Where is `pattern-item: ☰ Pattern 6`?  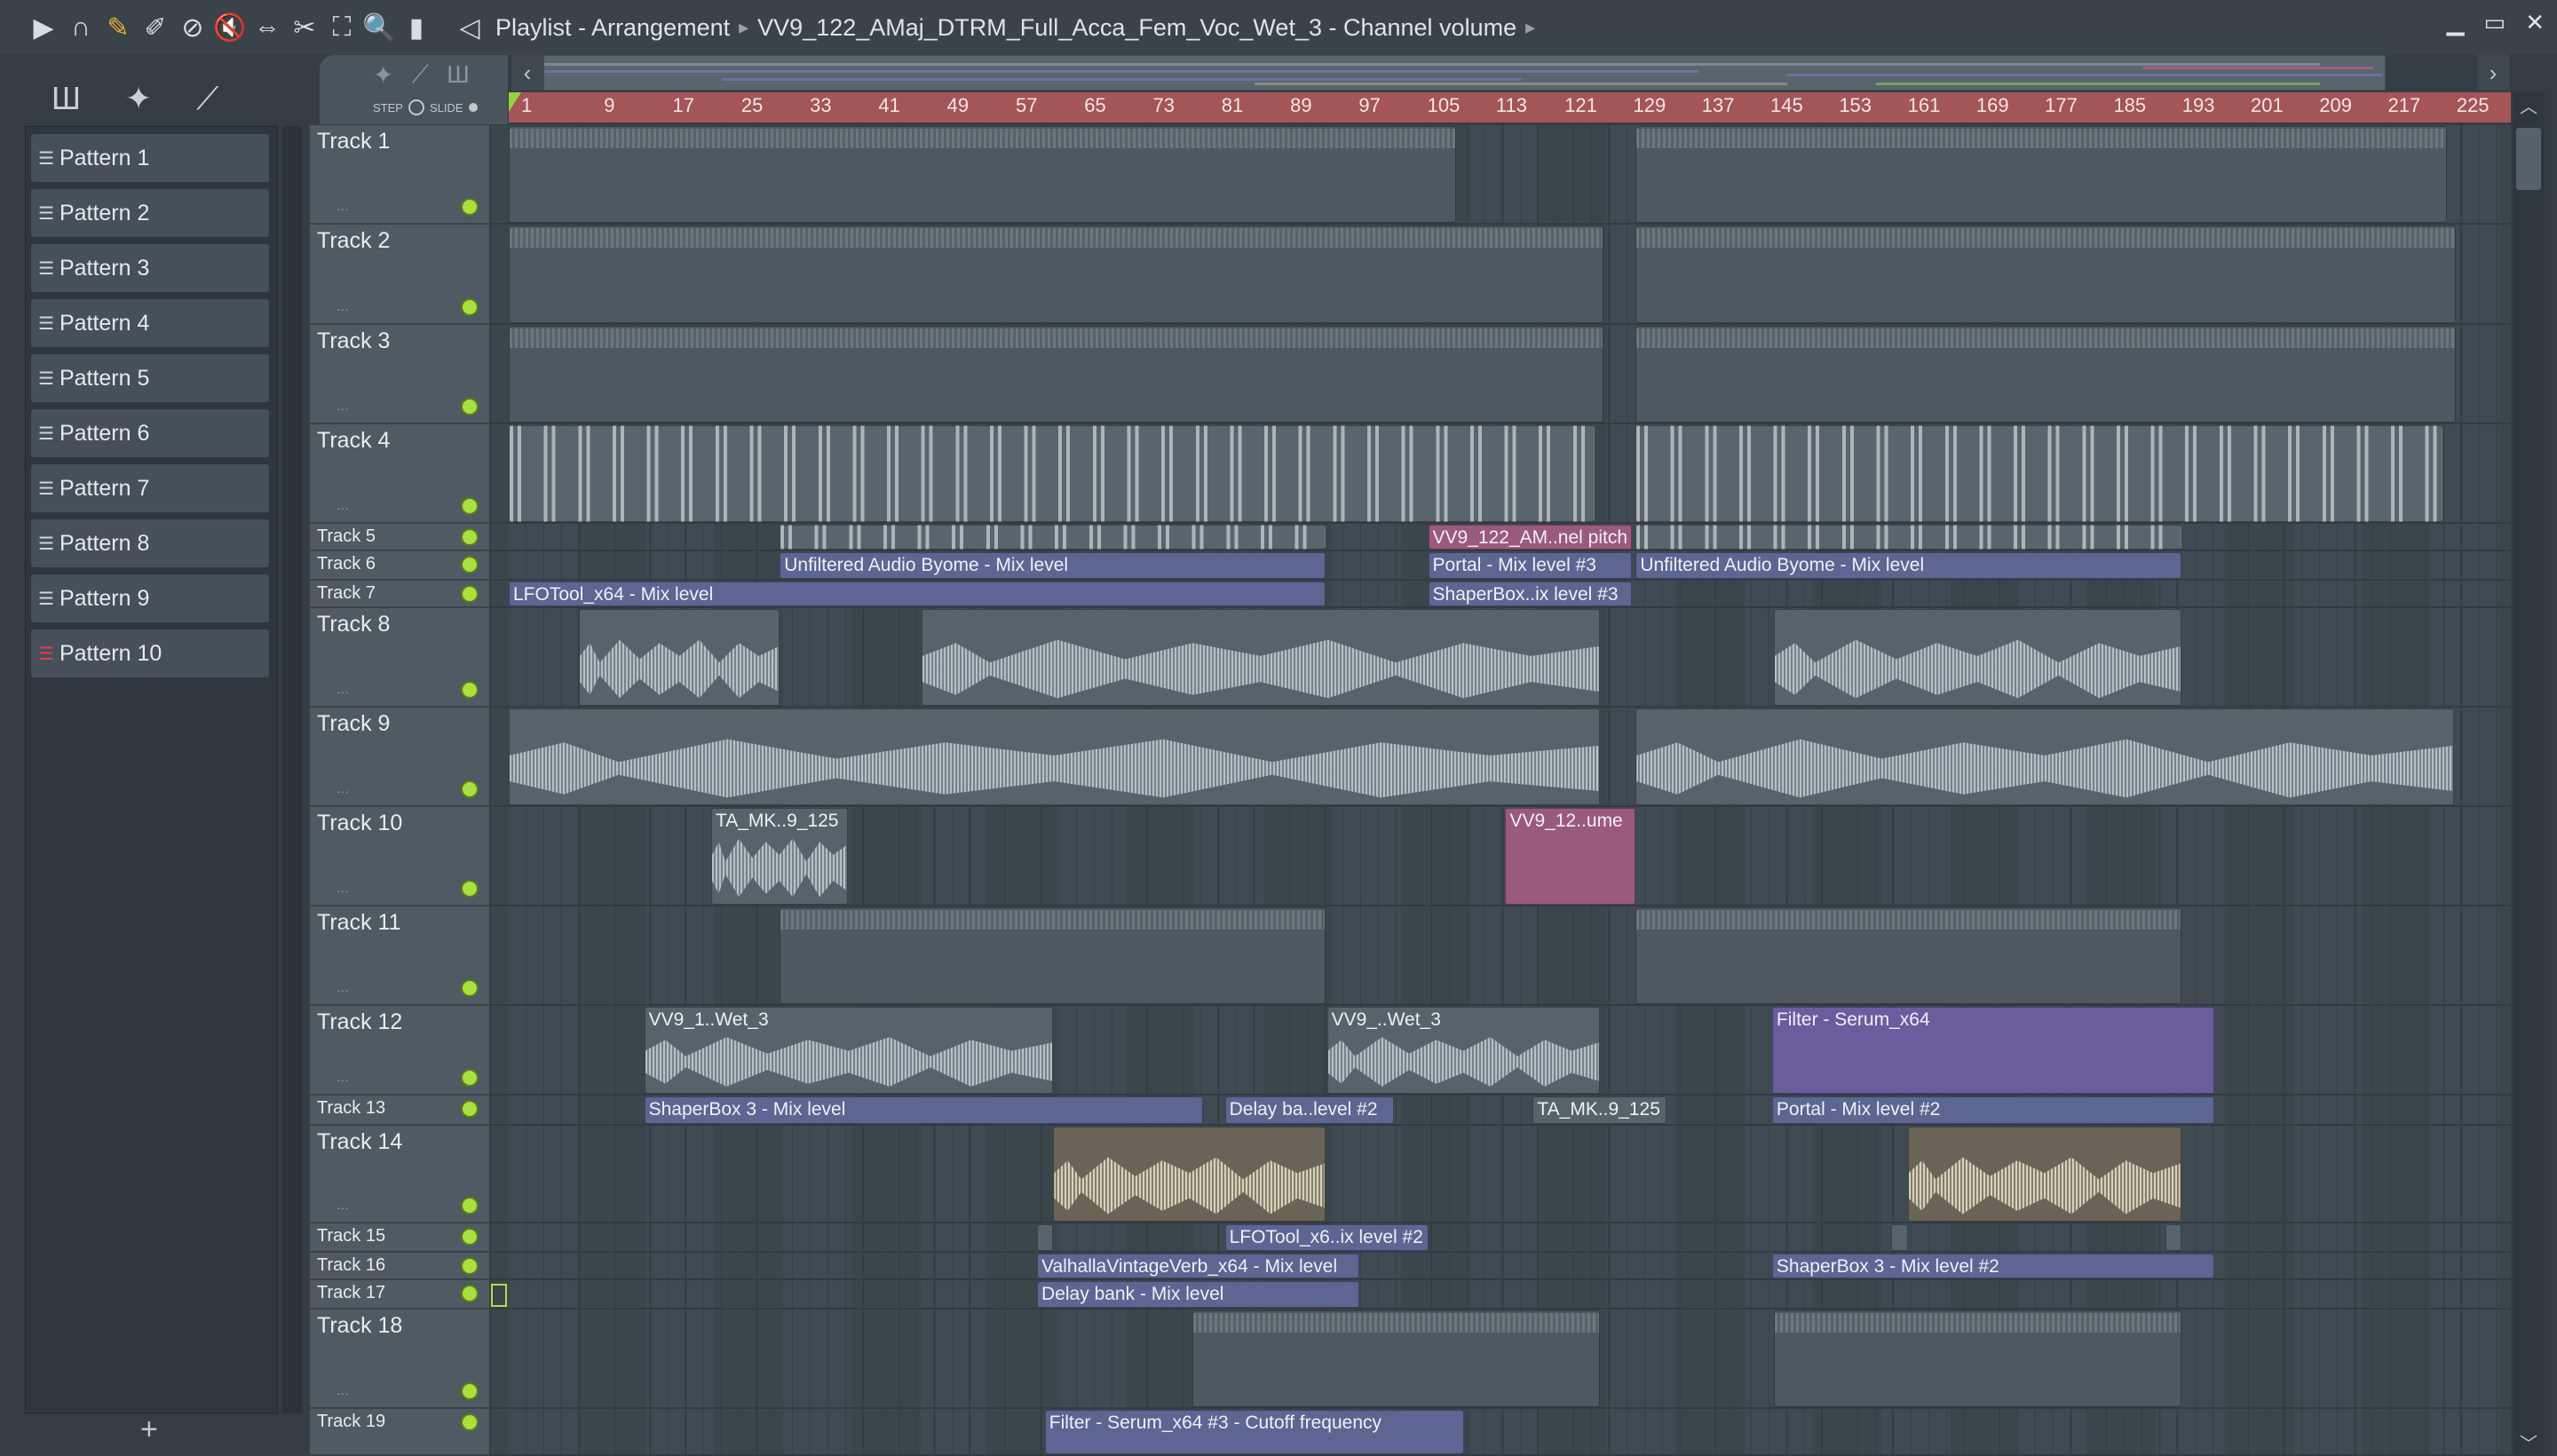
pattern-item: ☰ Pattern 6 is located at coordinates (150, 433).